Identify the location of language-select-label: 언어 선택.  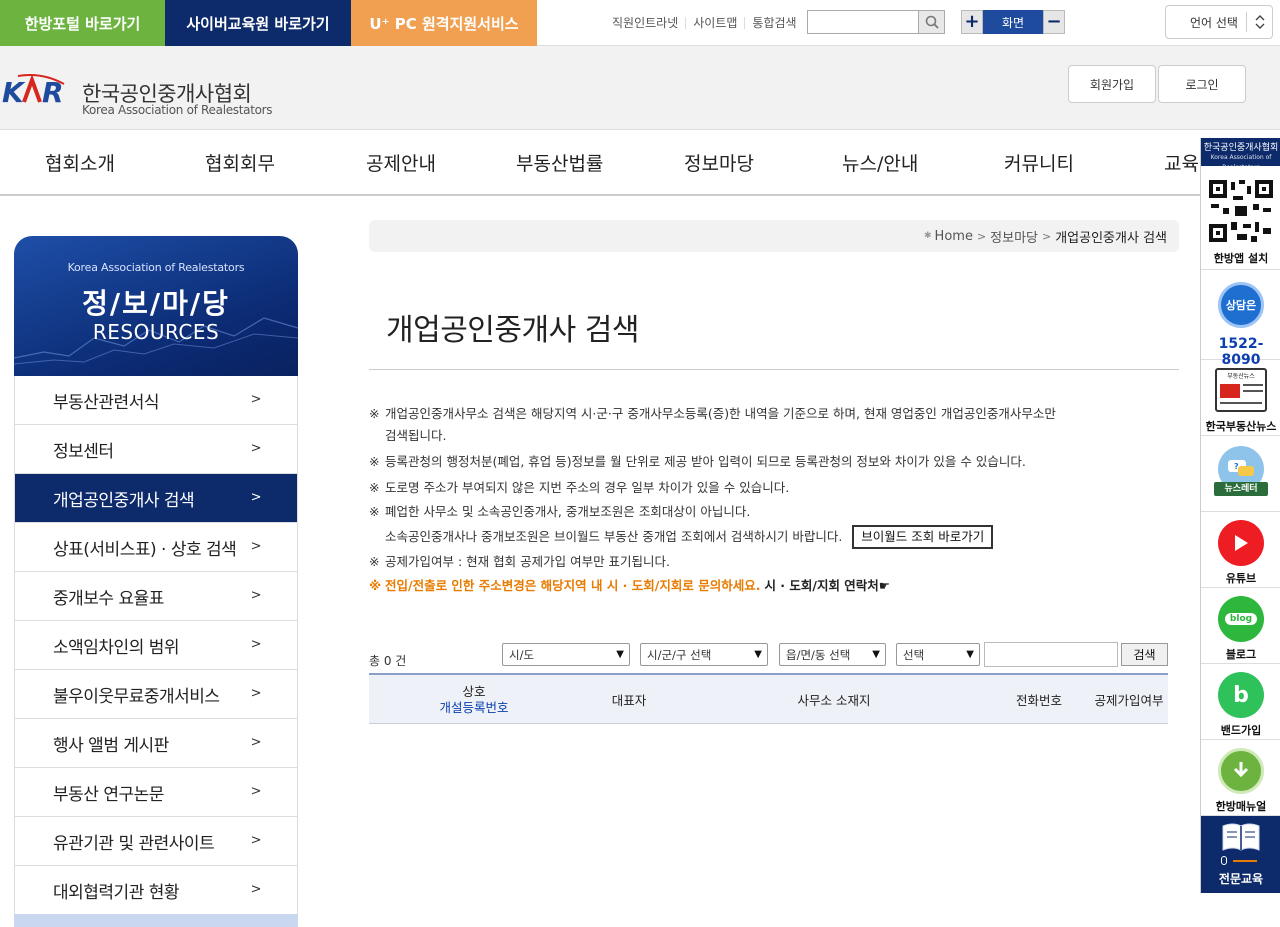
(1214, 22).